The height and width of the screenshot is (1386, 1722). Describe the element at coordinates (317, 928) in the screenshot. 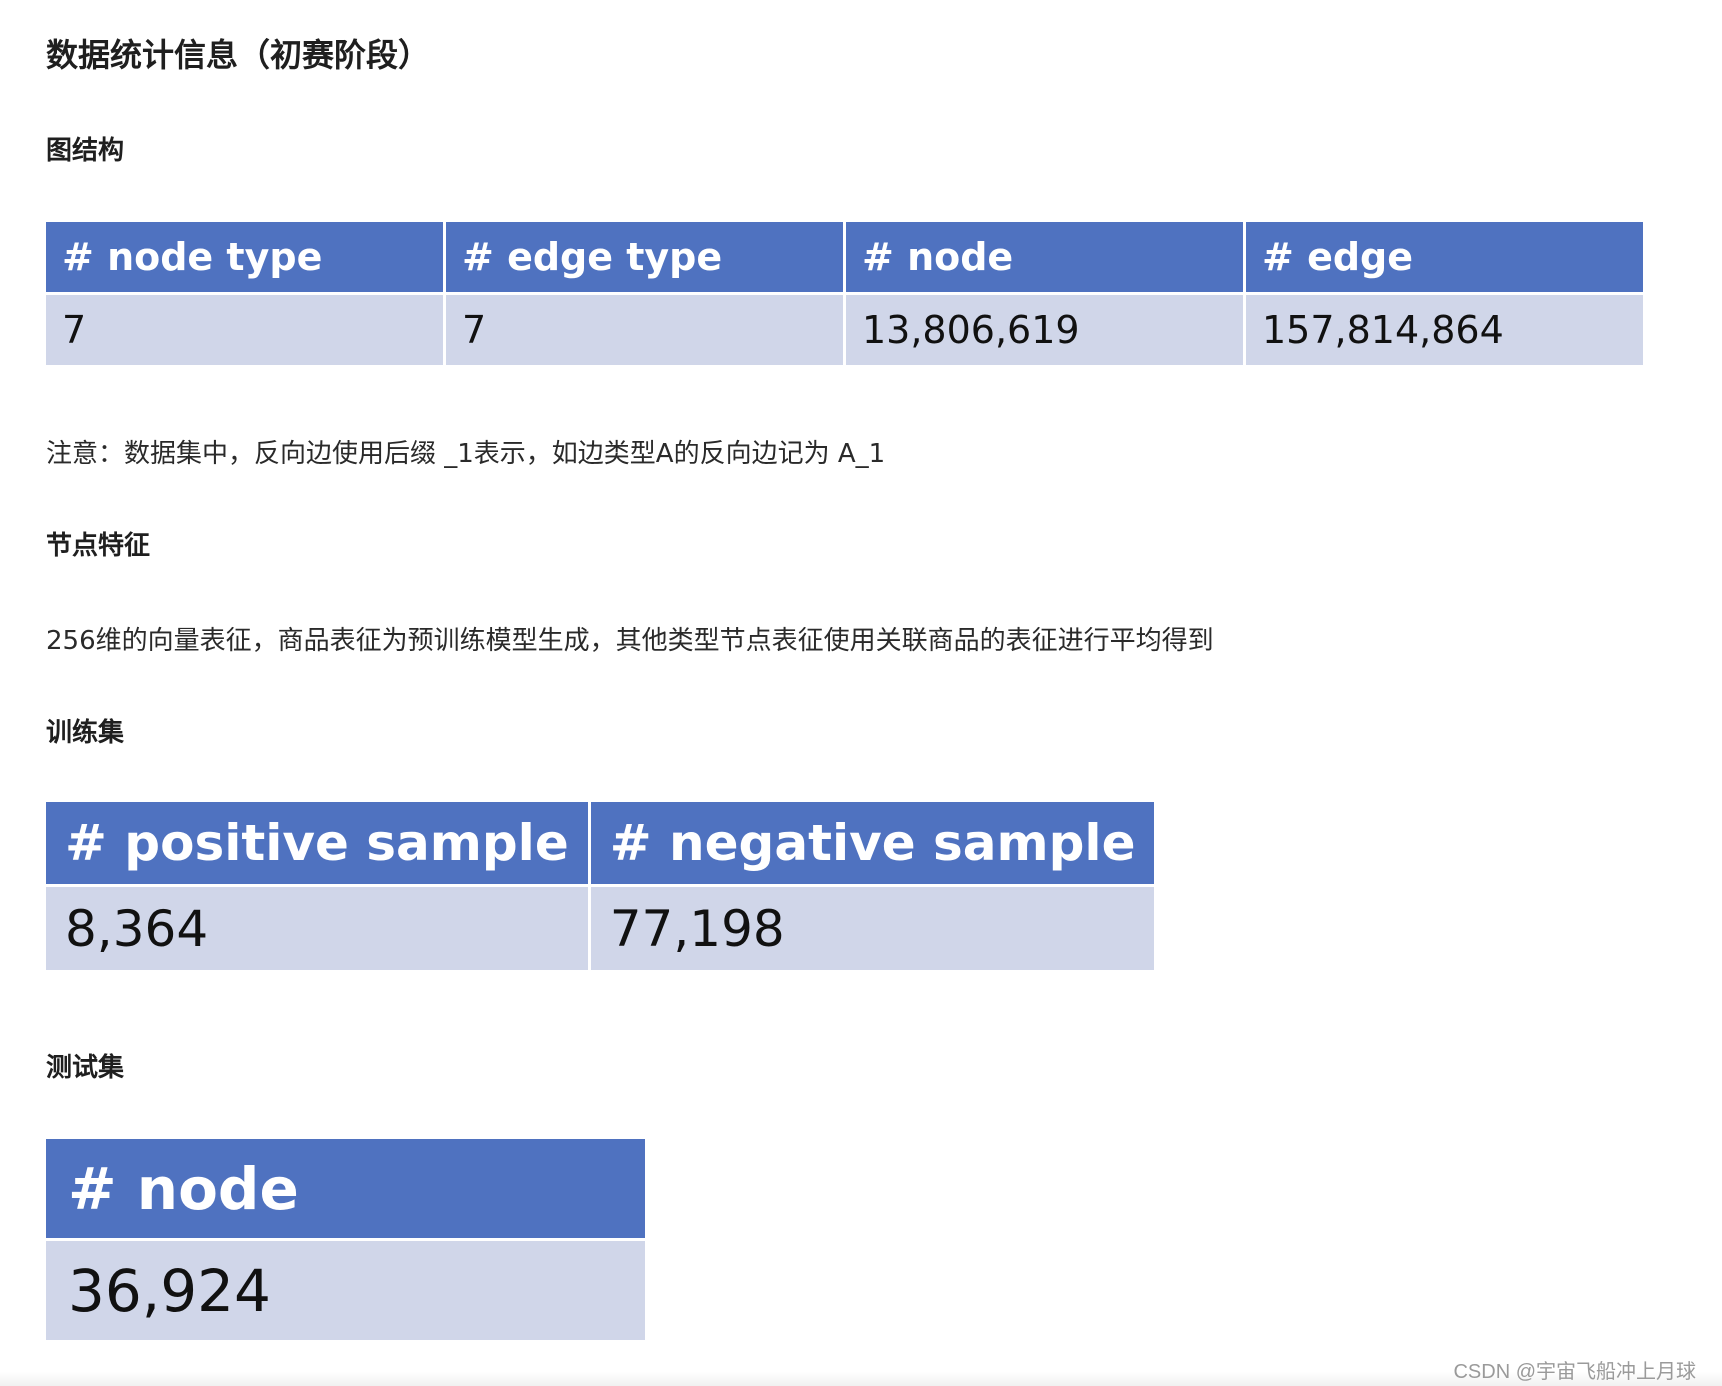

I see `cell-positive-sample: 8,364` at that location.